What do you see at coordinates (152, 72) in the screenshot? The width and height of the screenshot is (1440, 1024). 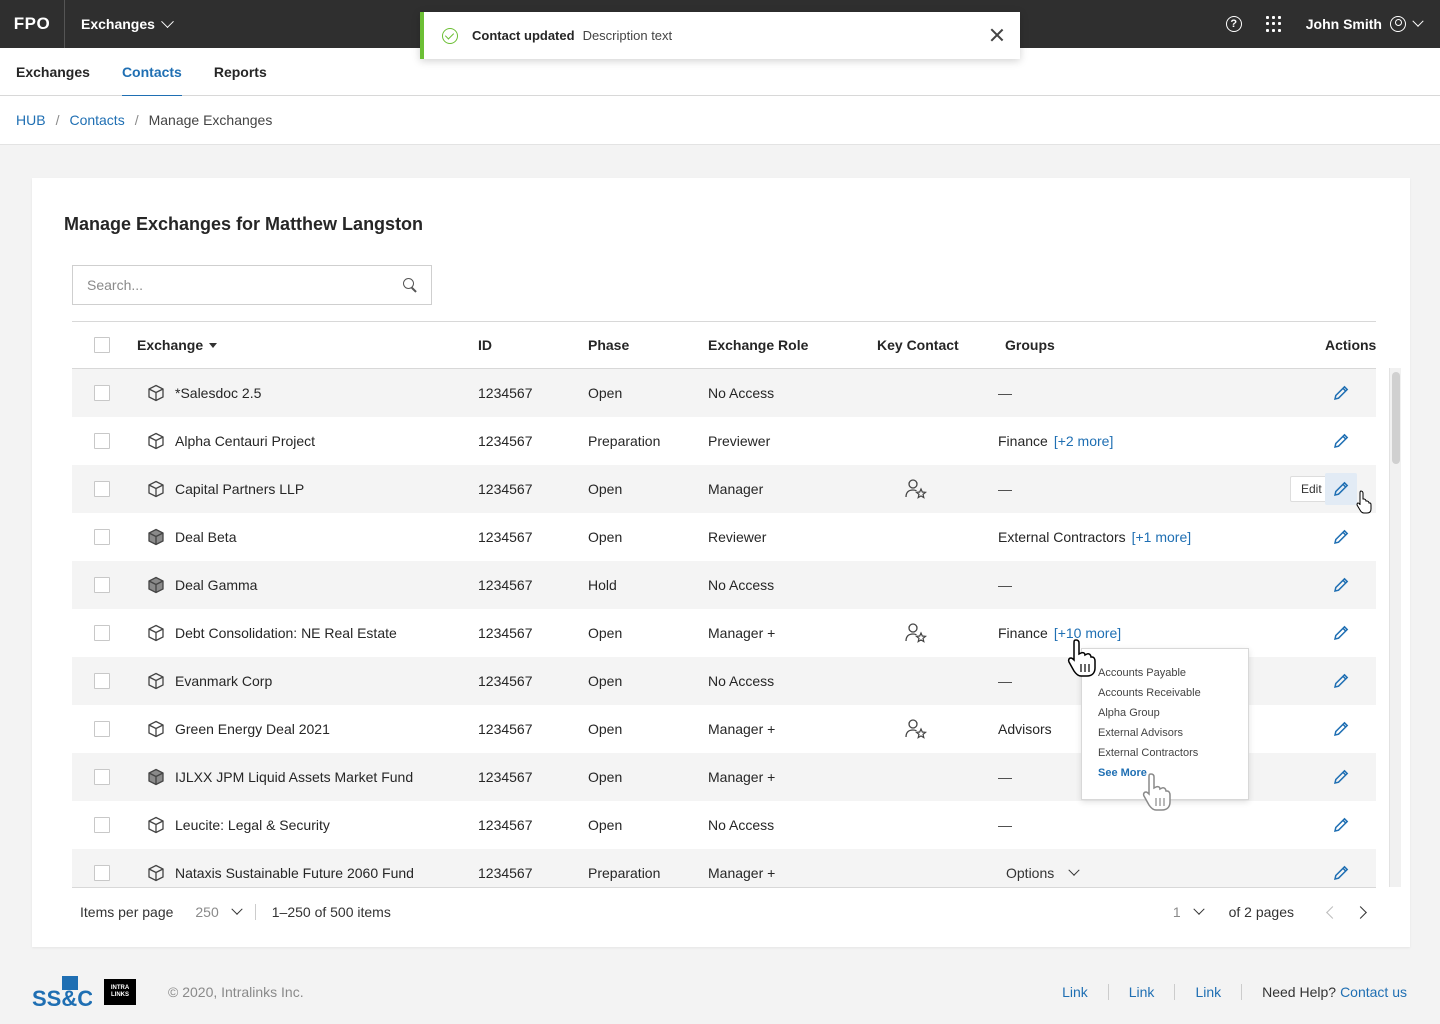 I see `tab-contacts: Contacts` at bounding box center [152, 72].